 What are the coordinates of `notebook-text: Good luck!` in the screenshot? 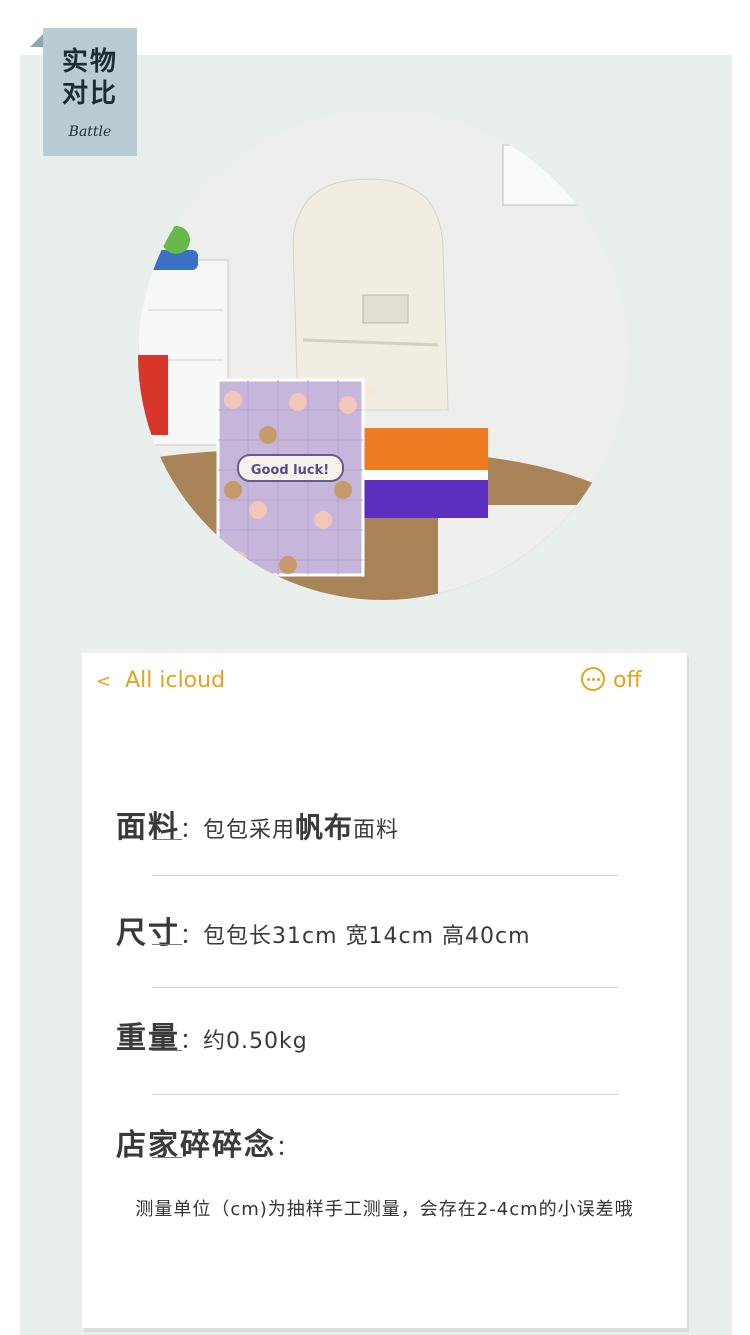 It's located at (290, 470).